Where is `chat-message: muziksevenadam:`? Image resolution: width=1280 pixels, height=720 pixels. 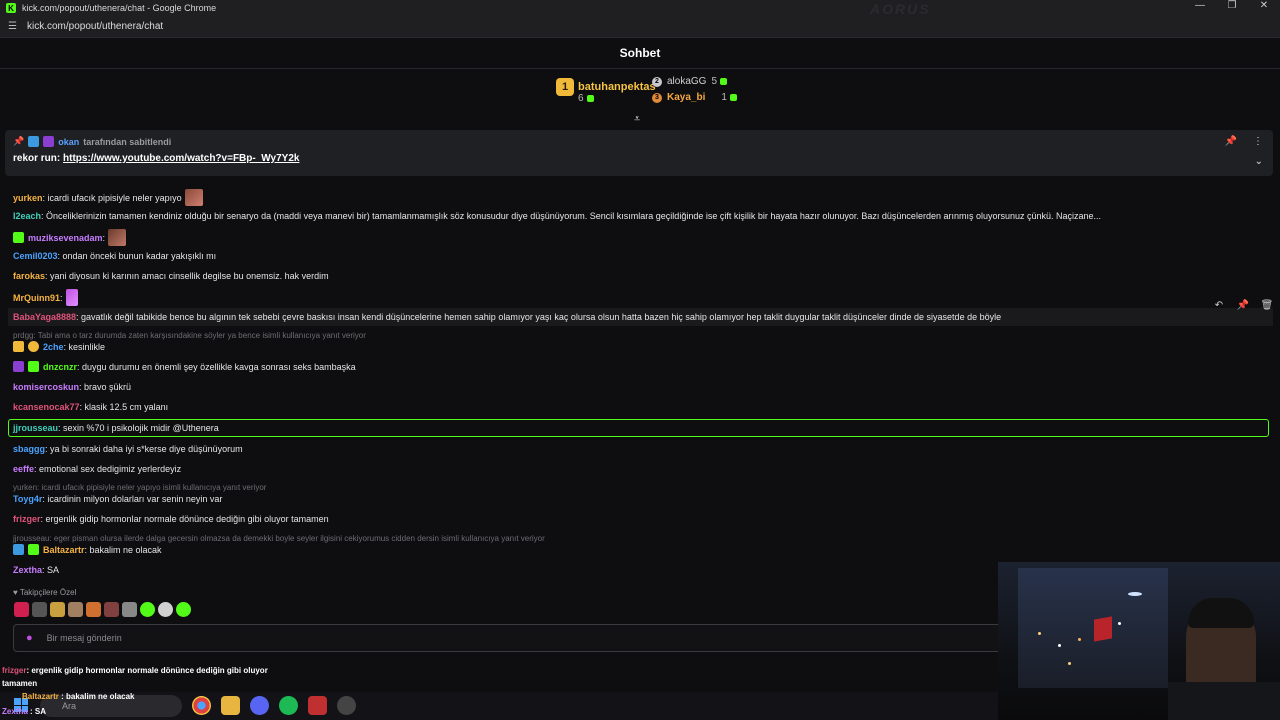
chat-message: muziksevenadam: is located at coordinates (70, 237).